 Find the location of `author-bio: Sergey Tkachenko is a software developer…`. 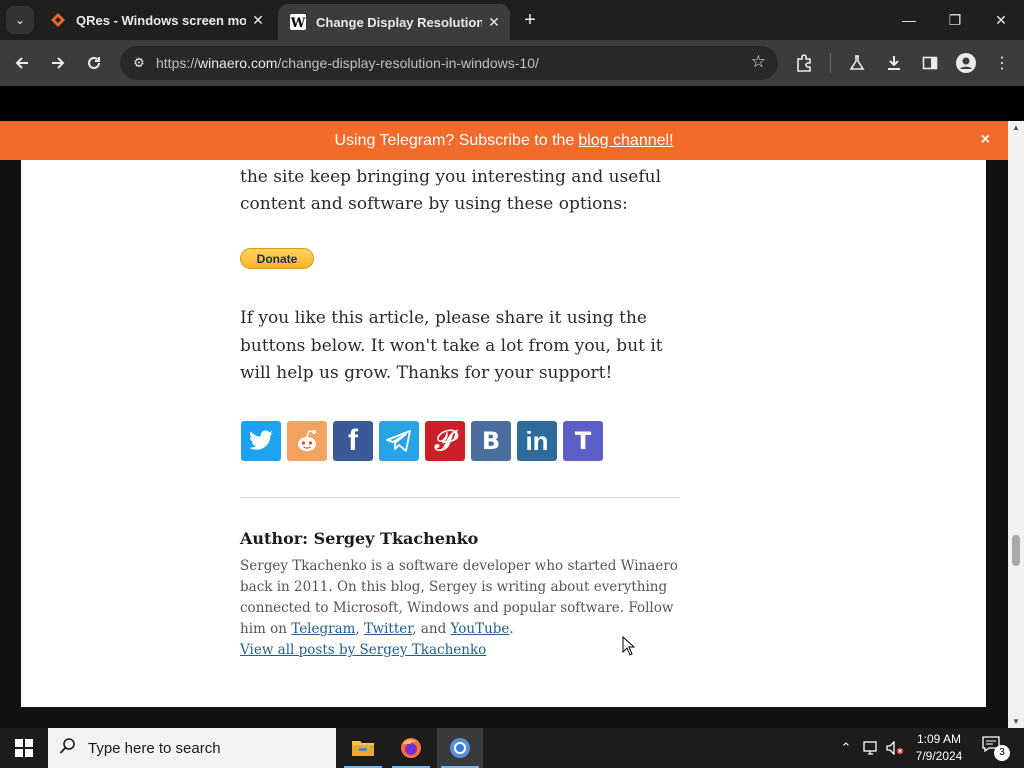

author-bio: Sergey Tkachenko is a software developer… is located at coordinates (462, 608).